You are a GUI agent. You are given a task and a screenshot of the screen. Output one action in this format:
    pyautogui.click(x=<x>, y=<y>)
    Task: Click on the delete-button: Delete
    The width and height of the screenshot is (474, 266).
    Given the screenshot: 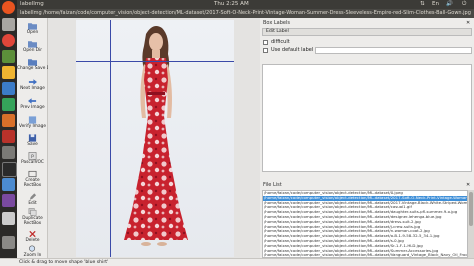 What is the action you would take?
    pyautogui.click(x=32, y=236)
    